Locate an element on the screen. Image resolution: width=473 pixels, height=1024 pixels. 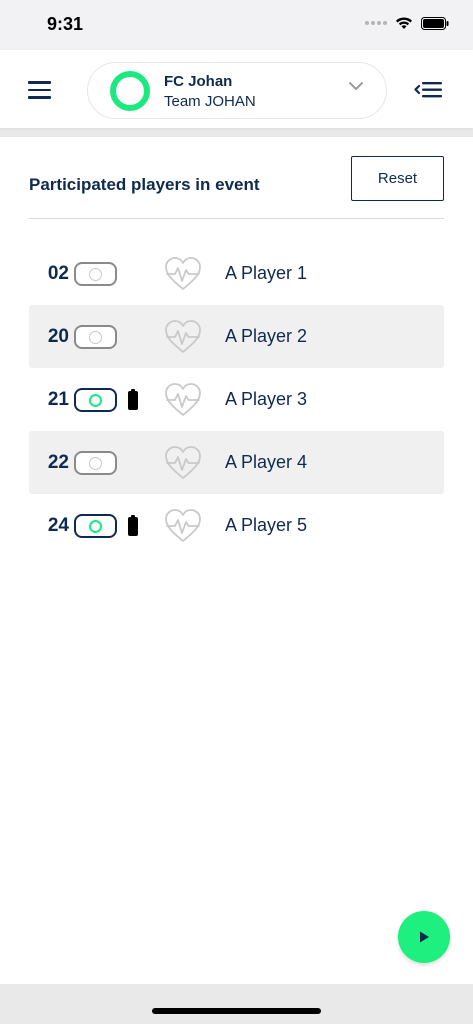
section-title: Participated players in event is located at coordinates (144, 184).